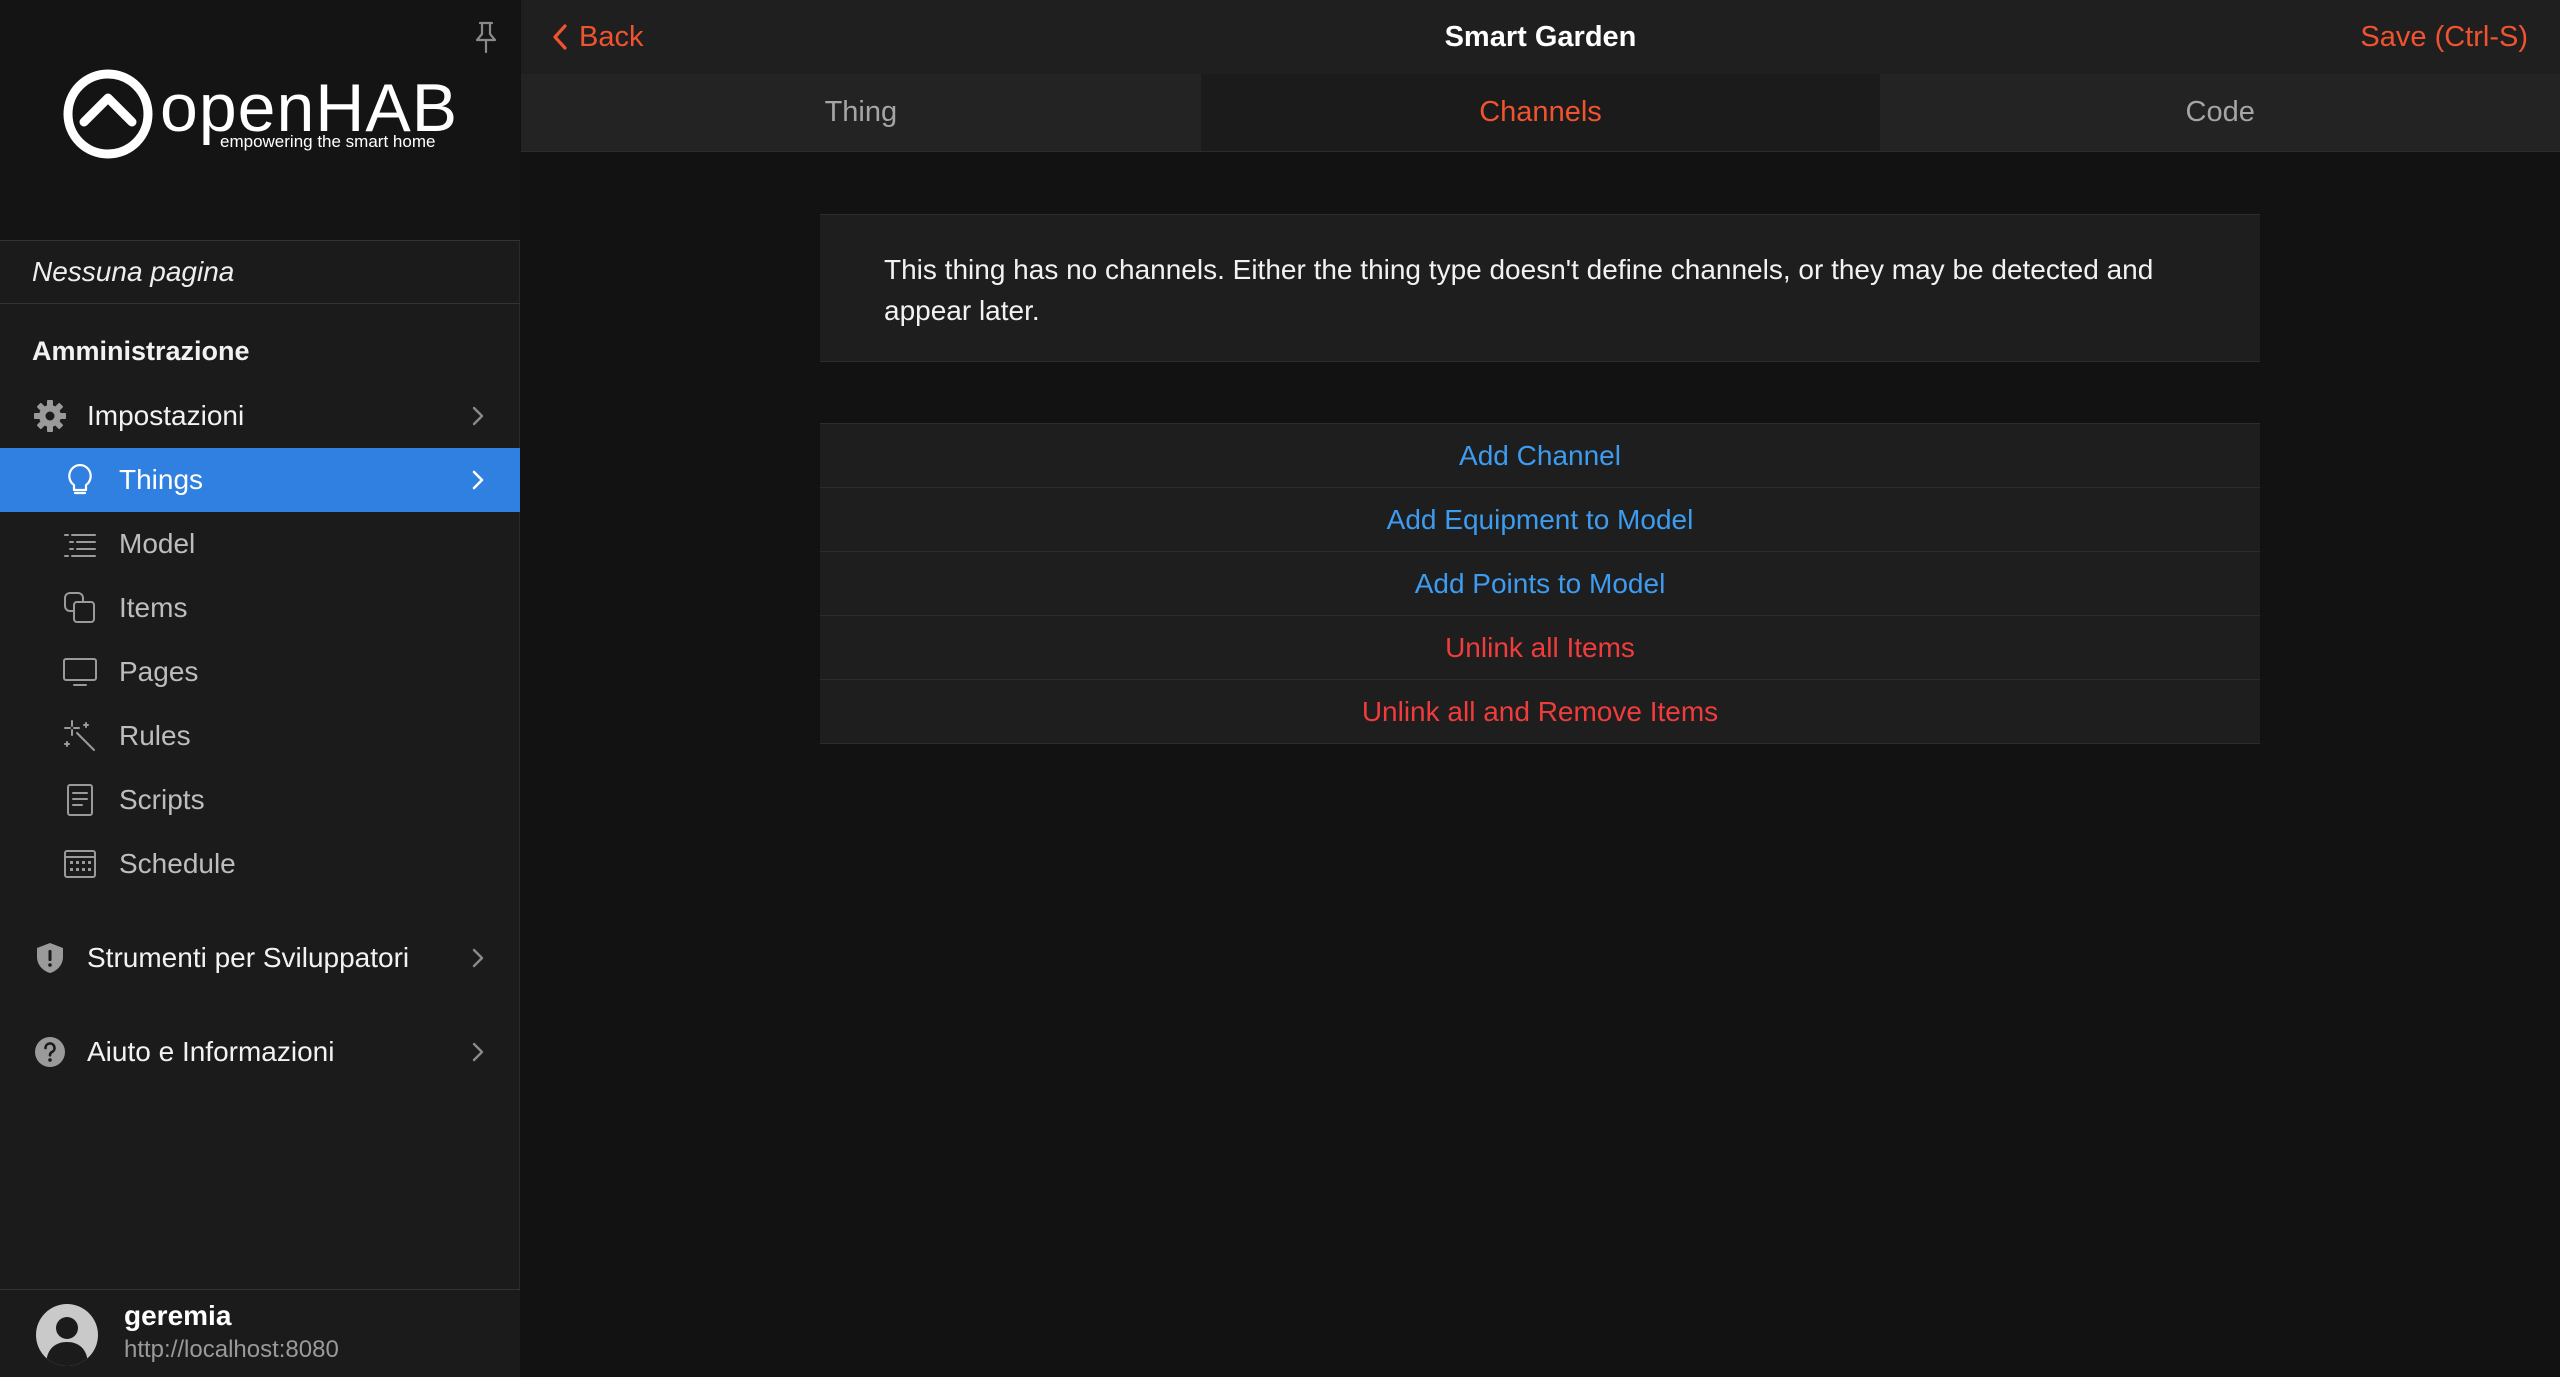  Describe the element at coordinates (231, 1349) in the screenshot. I see `server-url: http://localhost:8080` at that location.